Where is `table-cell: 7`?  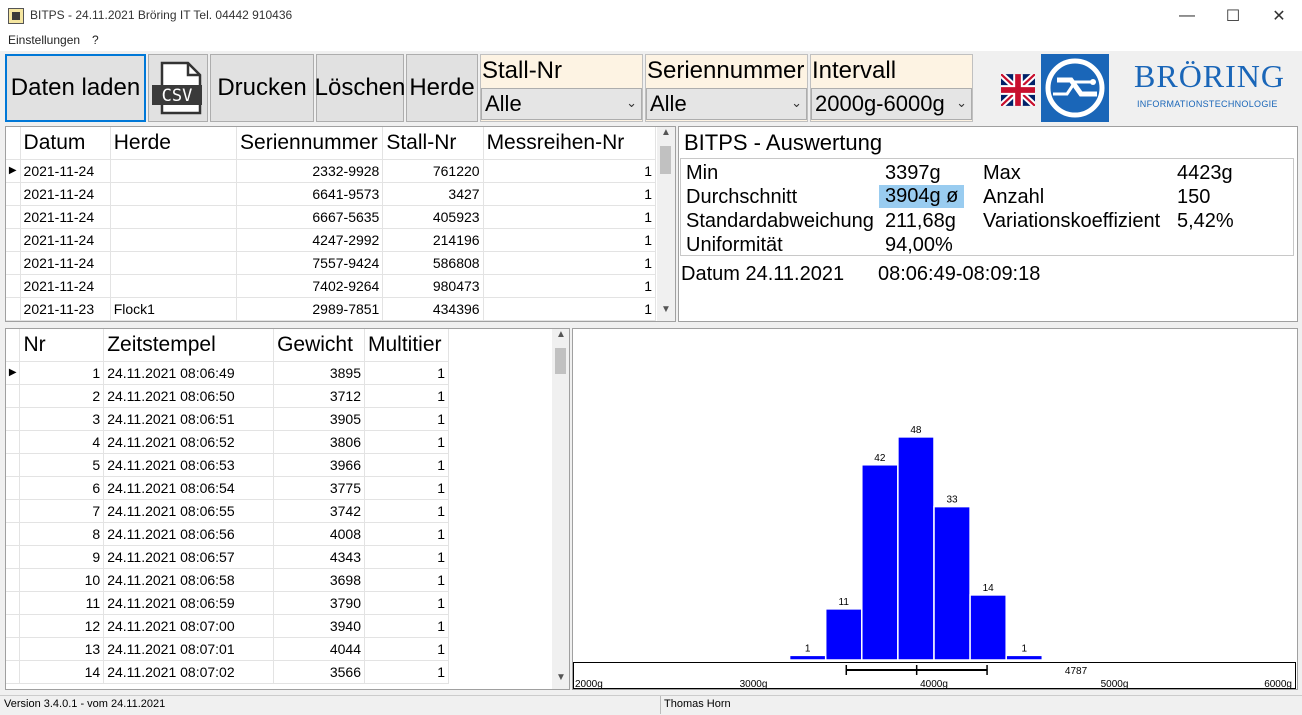 table-cell: 7 is located at coordinates (62, 511).